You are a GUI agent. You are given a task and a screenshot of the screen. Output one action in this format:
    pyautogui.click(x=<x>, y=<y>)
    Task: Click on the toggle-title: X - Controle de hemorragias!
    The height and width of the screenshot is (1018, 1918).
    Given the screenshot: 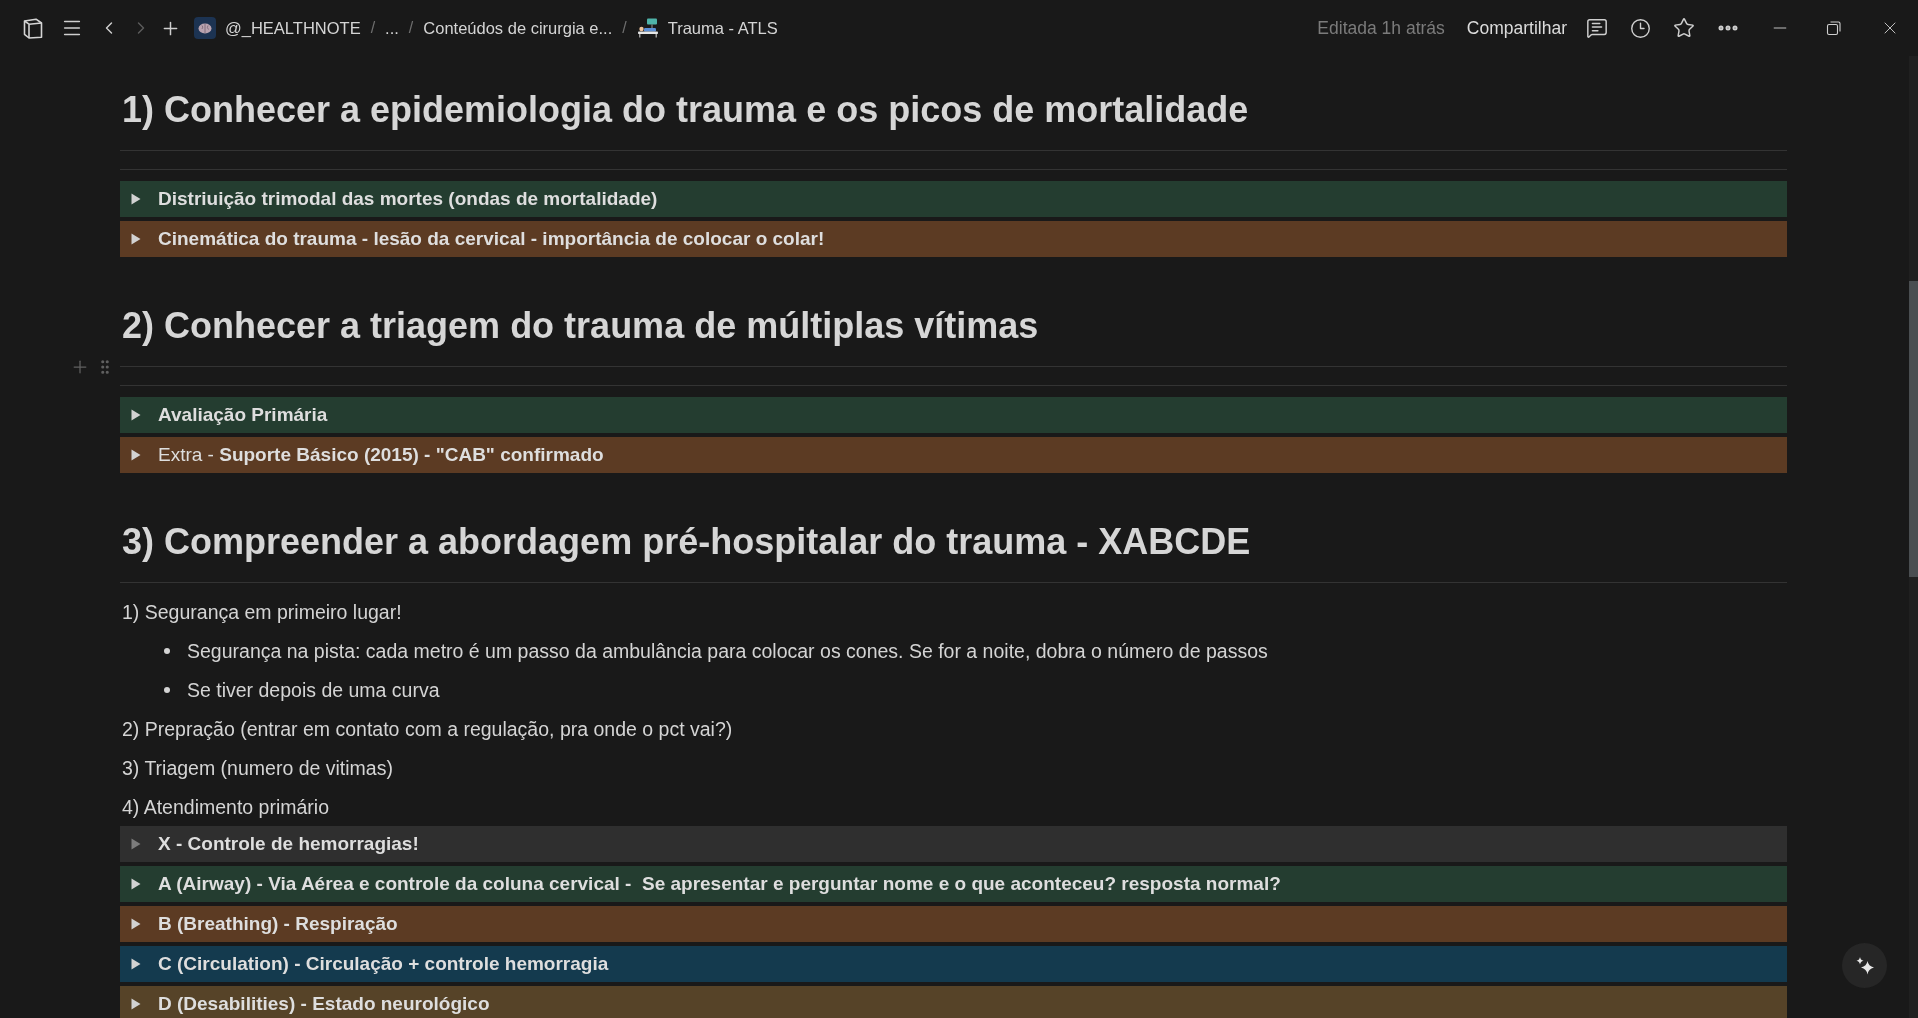 What is the action you would take?
    pyautogui.click(x=288, y=844)
    